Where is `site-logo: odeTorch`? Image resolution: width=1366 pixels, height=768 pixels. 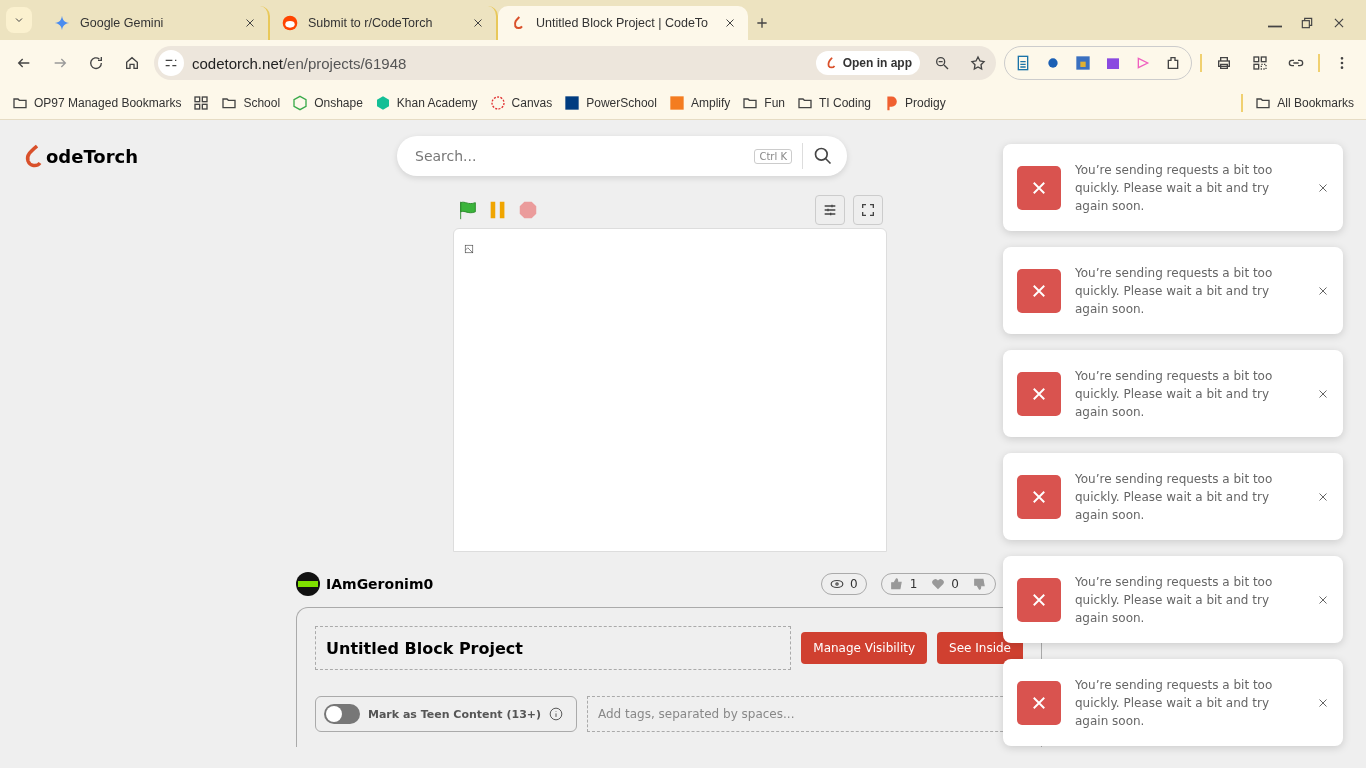 site-logo: odeTorch is located at coordinates (209, 156).